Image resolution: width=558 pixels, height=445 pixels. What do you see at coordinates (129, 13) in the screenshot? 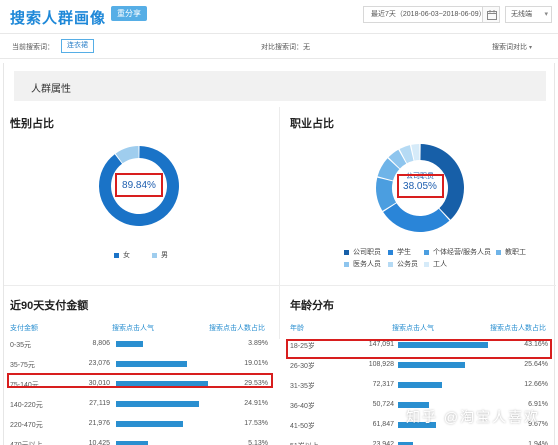
I see `share-badge: 重分享` at bounding box center [129, 13].